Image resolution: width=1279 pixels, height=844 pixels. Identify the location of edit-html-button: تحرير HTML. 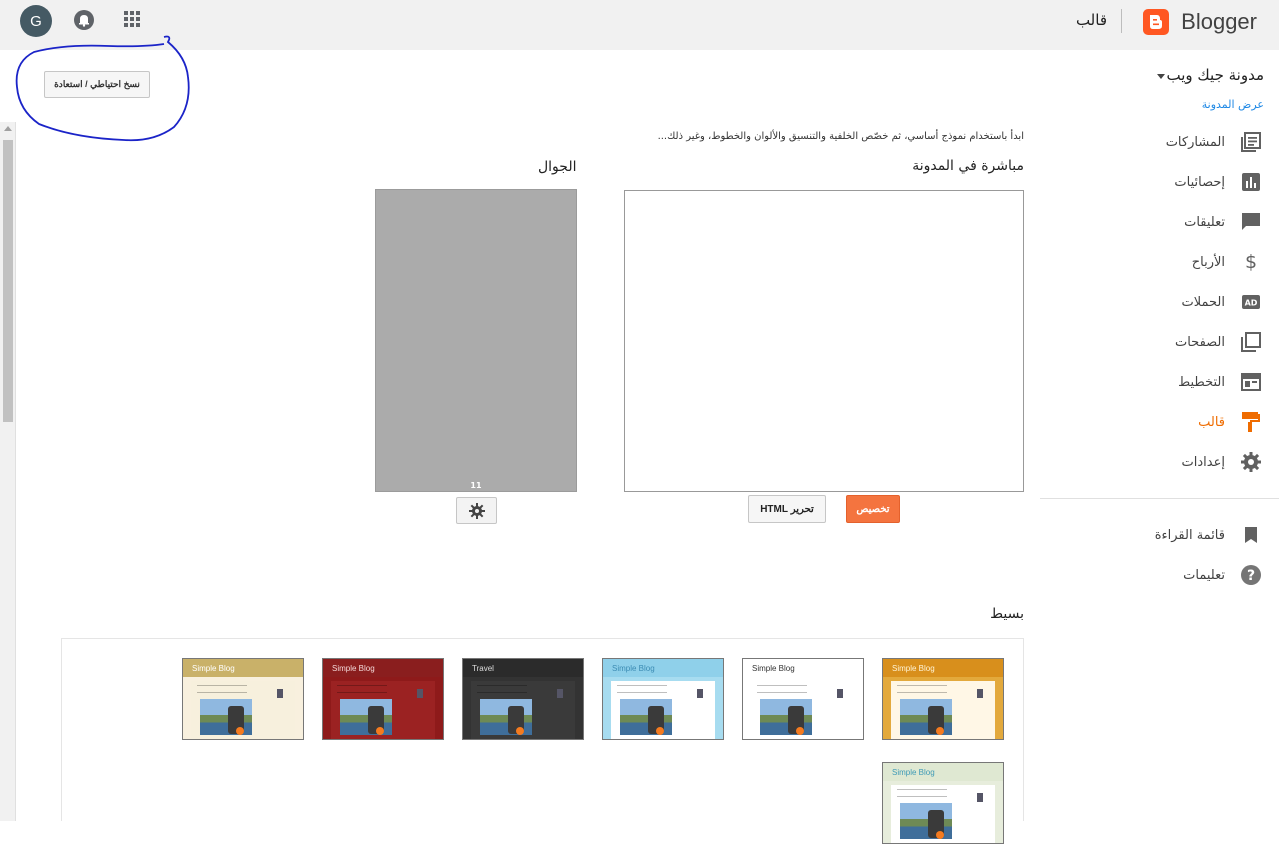
(787, 509).